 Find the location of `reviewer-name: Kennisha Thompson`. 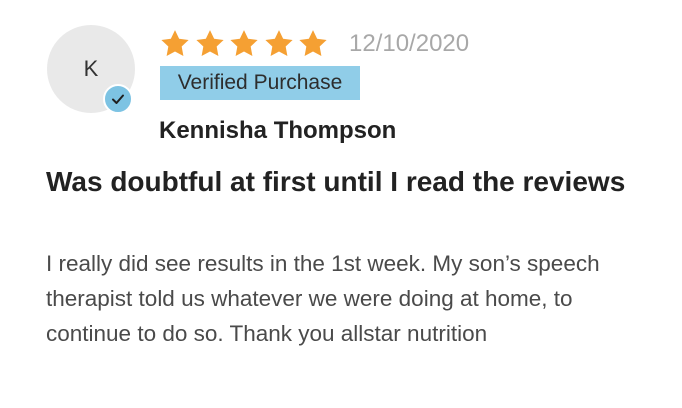

reviewer-name: Kennisha Thompson is located at coordinates (278, 130).